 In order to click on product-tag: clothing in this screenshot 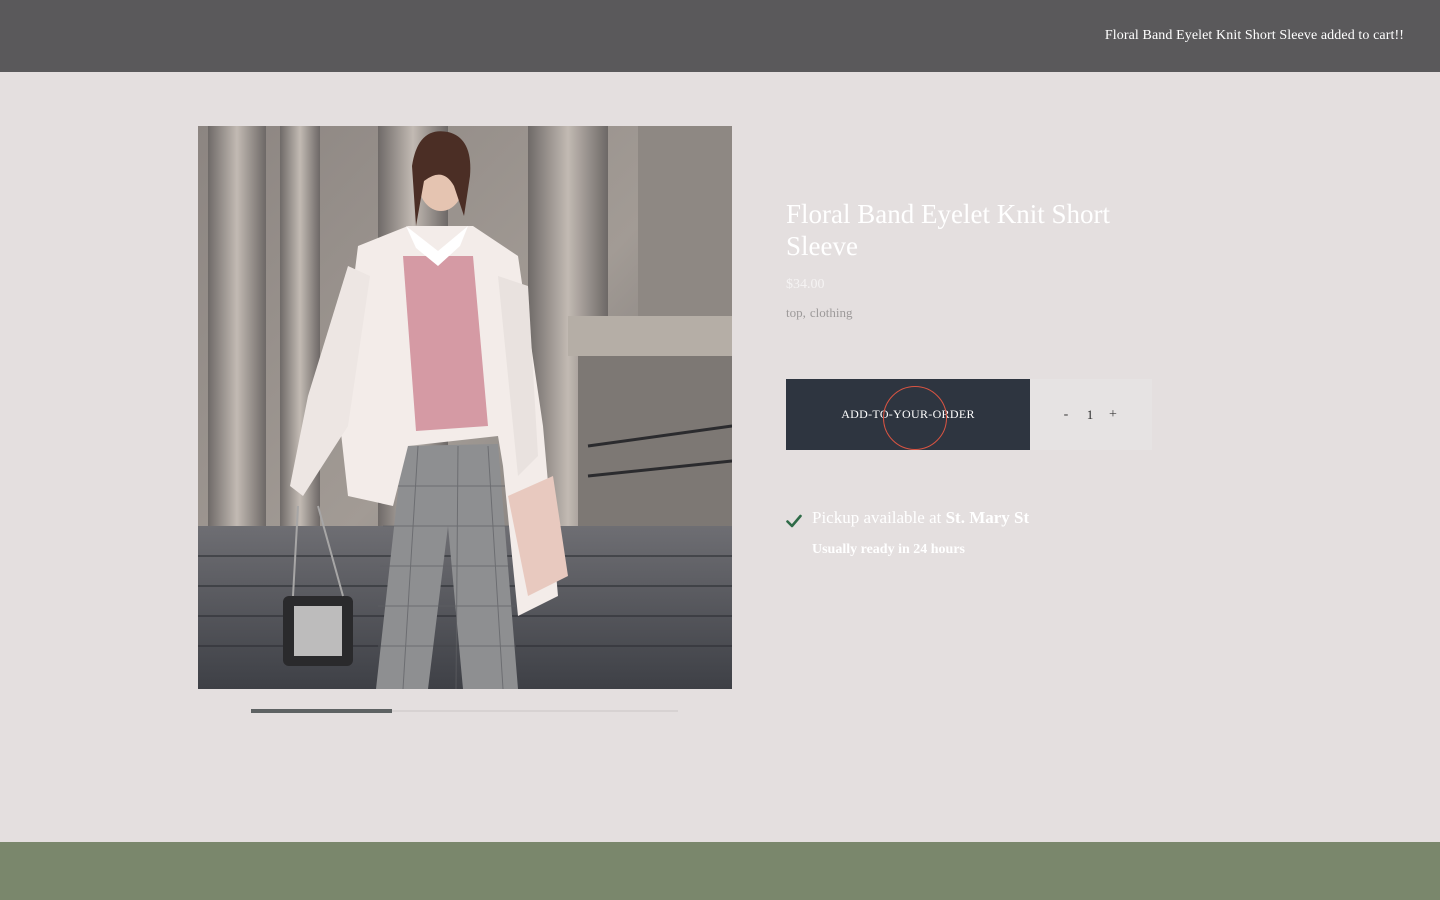, I will do `click(831, 312)`.